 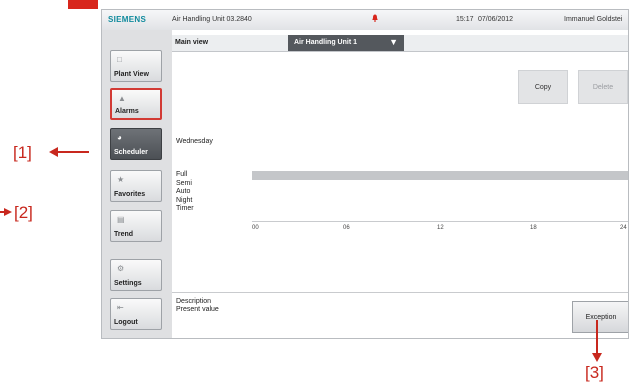 What do you see at coordinates (594, 372) in the screenshot?
I see `callout-three: [3]` at bounding box center [594, 372].